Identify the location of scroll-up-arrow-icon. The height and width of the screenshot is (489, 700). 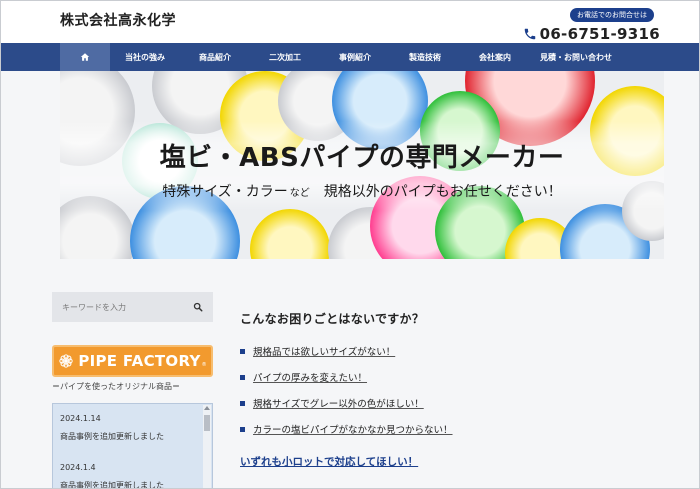
(207, 408).